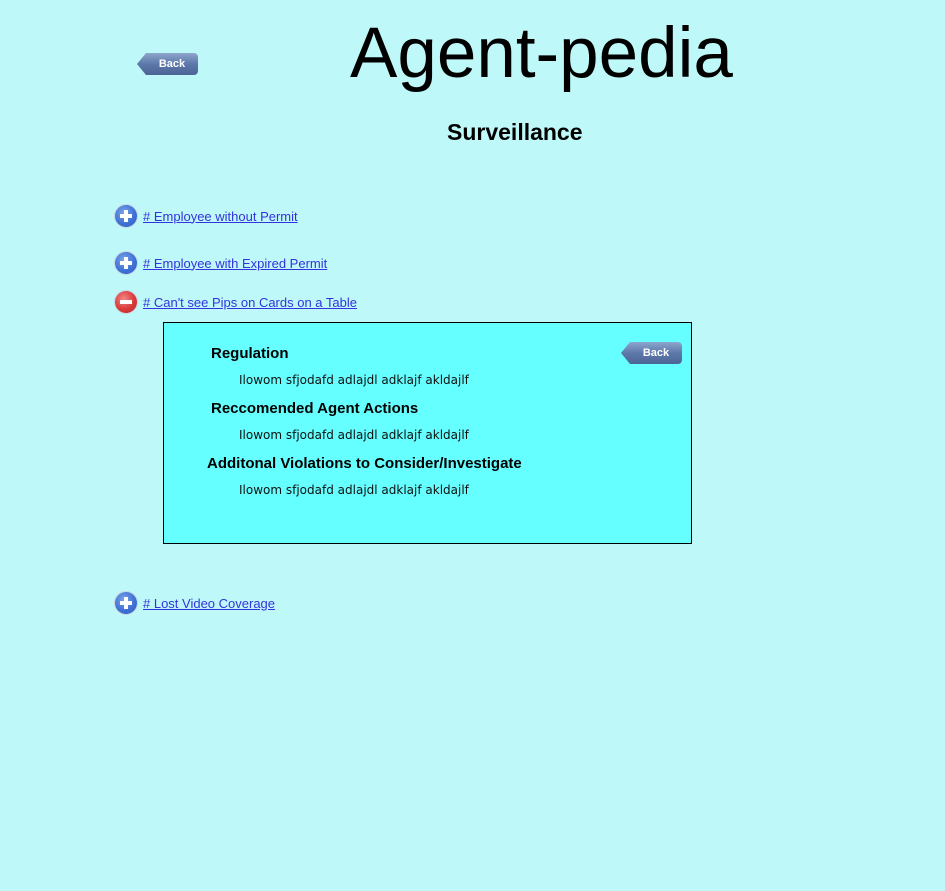 This screenshot has width=945, height=891. What do you see at coordinates (235, 263) in the screenshot?
I see `topic-link: # Employee with Expired Permit` at bounding box center [235, 263].